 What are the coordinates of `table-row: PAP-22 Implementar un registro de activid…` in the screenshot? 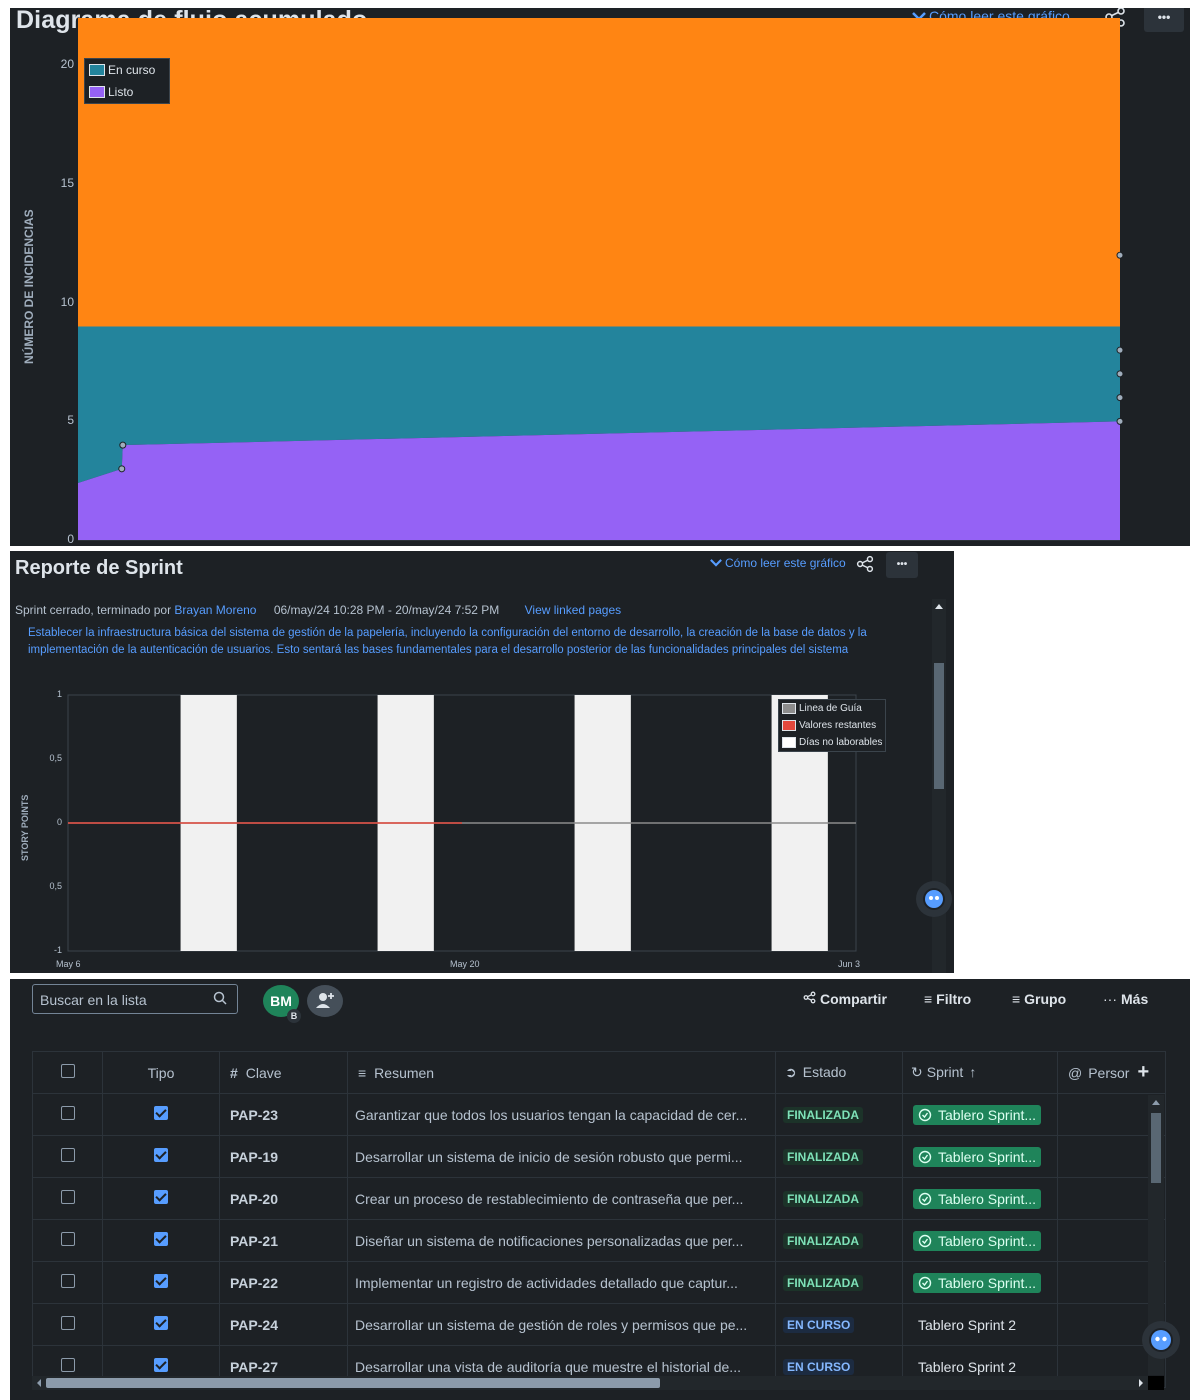 It's located at (599, 1282).